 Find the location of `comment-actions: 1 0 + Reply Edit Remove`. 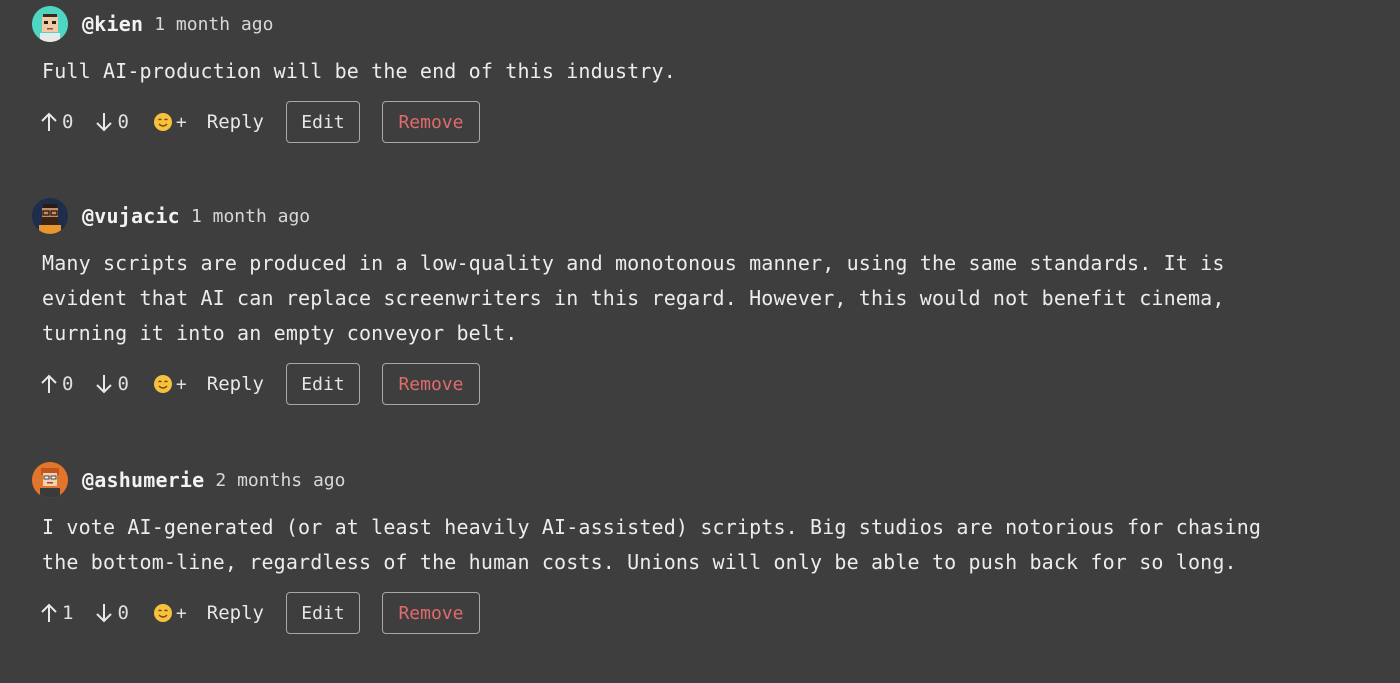

comment-actions: 1 0 + Reply Edit Remove is located at coordinates (720, 613).